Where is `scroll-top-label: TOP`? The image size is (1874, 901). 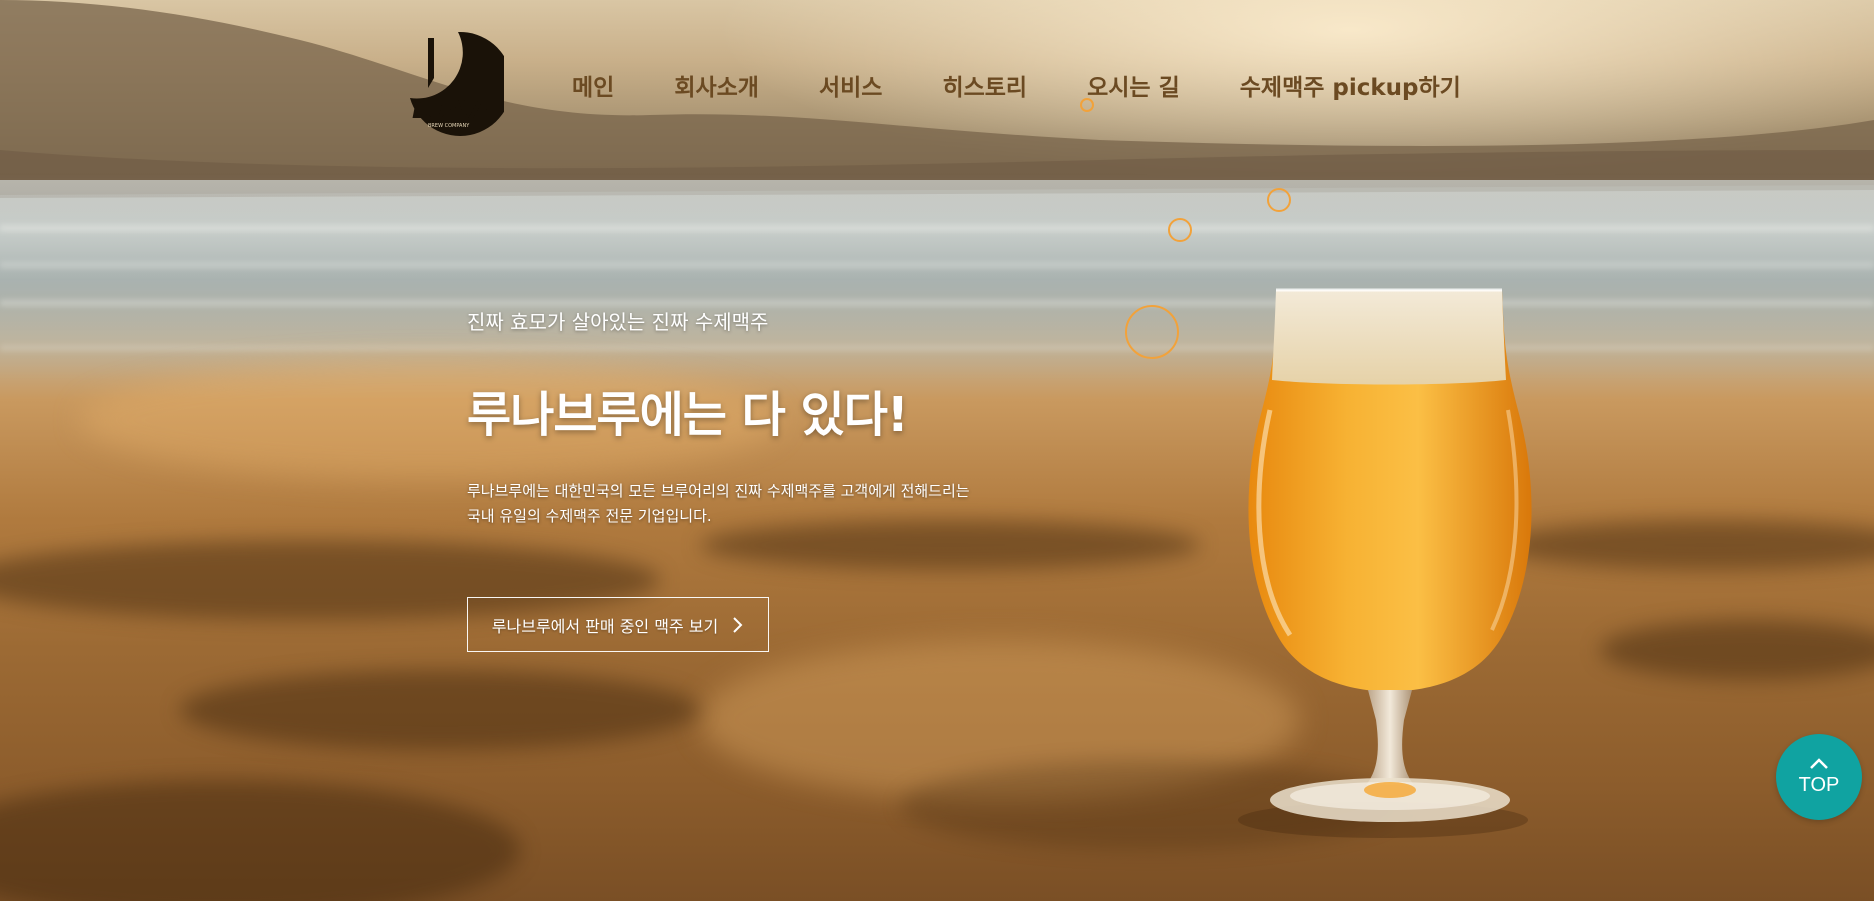 scroll-top-label: TOP is located at coordinates (1819, 784).